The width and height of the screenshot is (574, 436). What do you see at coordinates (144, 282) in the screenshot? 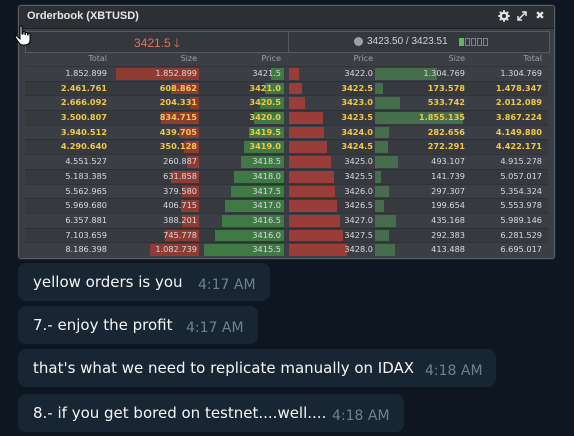
I see `chat-message: yellow orders is you 4:17 AM` at bounding box center [144, 282].